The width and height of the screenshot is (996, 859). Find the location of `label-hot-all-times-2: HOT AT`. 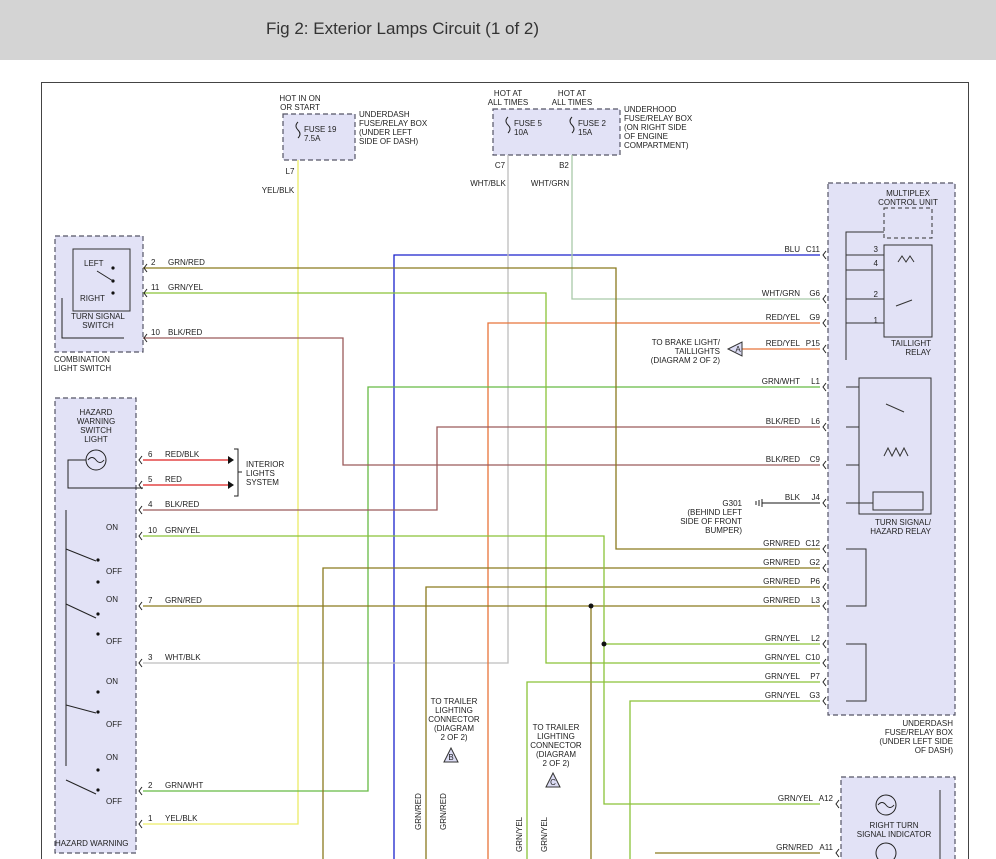

label-hot-all-times-2: HOT AT is located at coordinates (572, 93).